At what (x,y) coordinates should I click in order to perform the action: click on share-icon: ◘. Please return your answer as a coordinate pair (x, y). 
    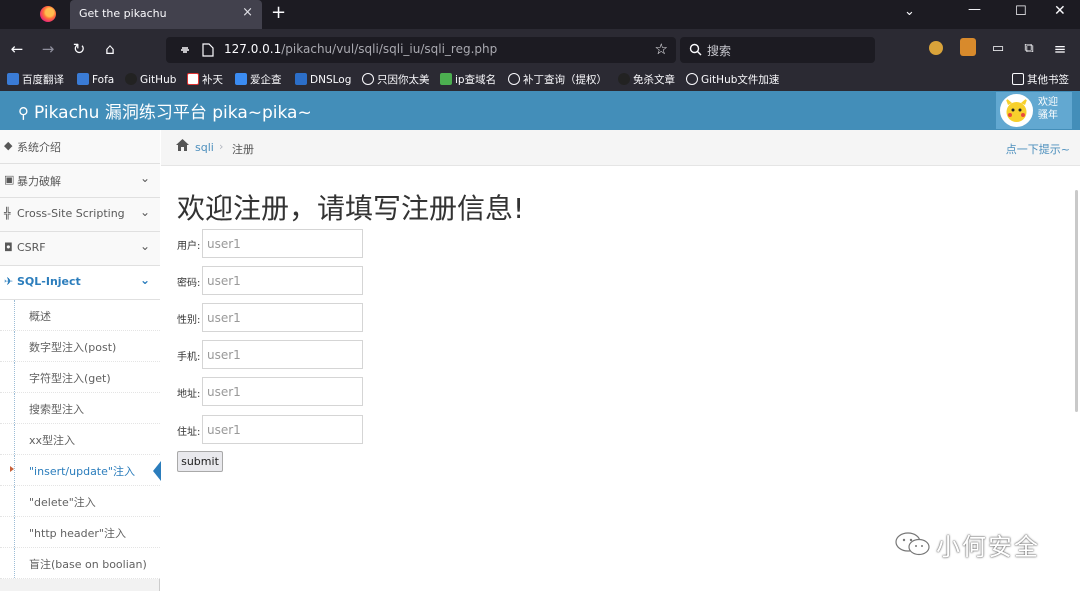
    Looking at the image, I should click on (8, 247).